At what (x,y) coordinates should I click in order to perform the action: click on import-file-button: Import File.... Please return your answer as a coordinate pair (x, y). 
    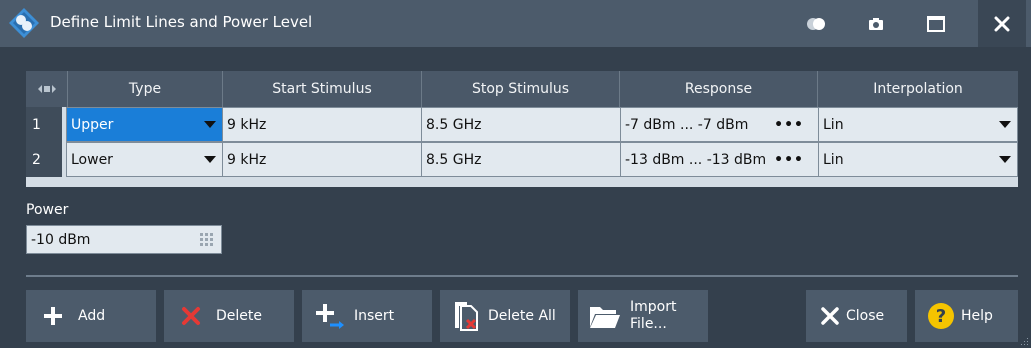
    Looking at the image, I should click on (643, 316).